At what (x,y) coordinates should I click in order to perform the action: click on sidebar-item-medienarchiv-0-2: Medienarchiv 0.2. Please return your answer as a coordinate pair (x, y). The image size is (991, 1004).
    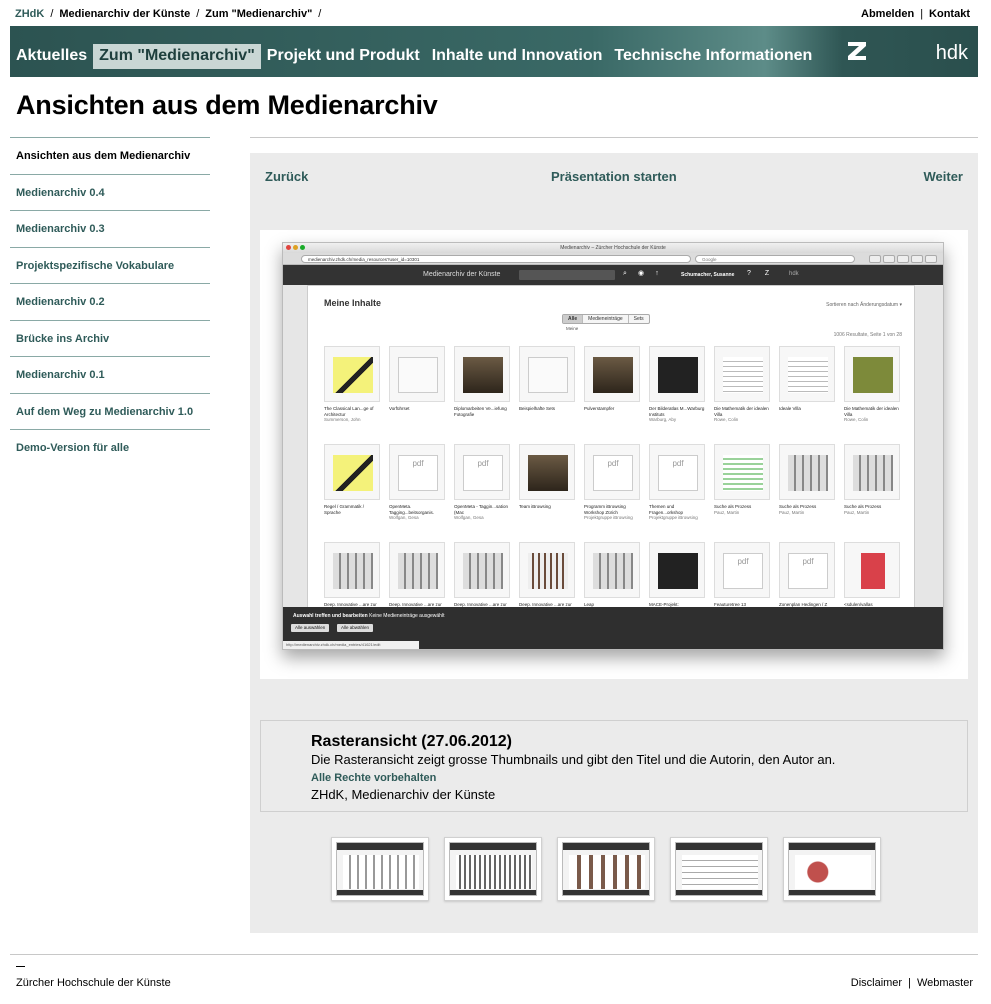
    Looking at the image, I should click on (110, 302).